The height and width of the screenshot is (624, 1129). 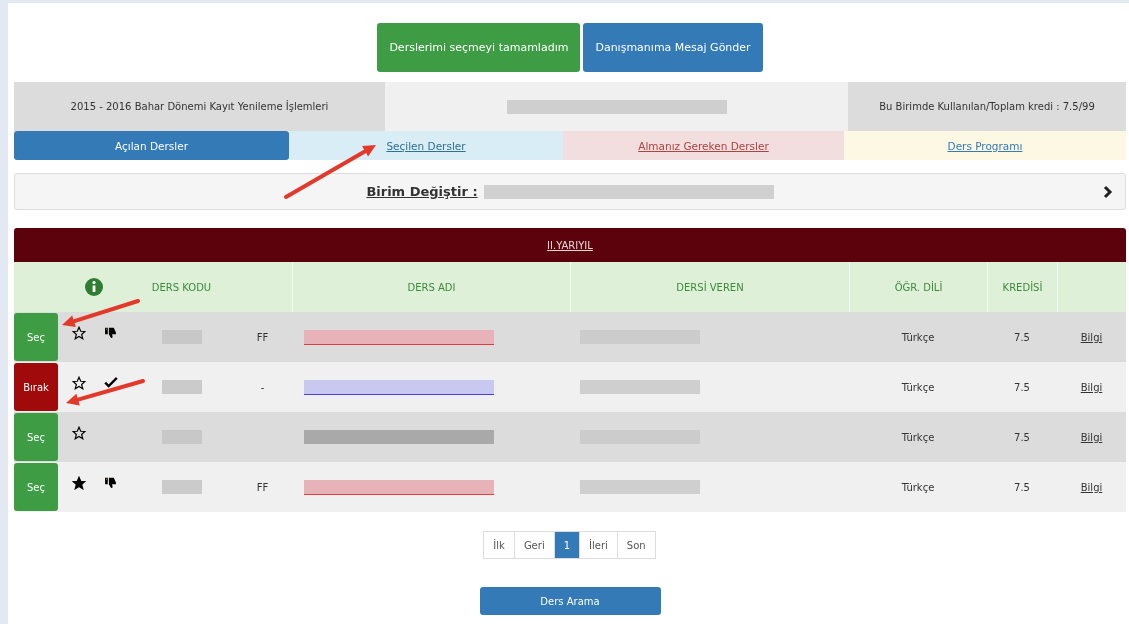 I want to click on info-icon, so click(x=94, y=287).